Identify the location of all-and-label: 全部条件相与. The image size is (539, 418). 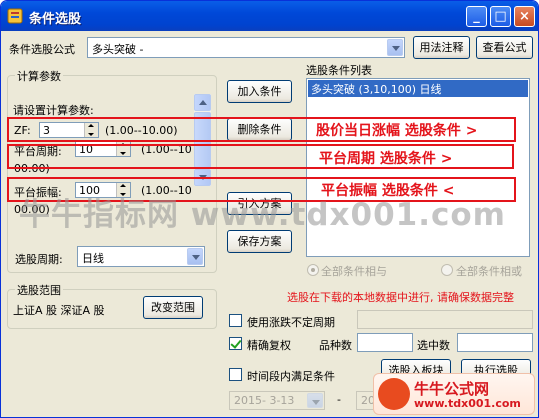
(354, 271).